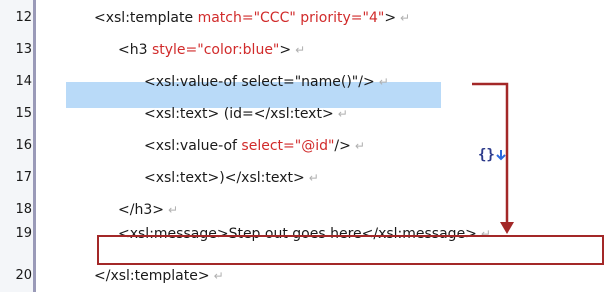 Image resolution: width=608 pixels, height=292 pixels. Describe the element at coordinates (23, 113) in the screenshot. I see `line-number: 15` at that location.